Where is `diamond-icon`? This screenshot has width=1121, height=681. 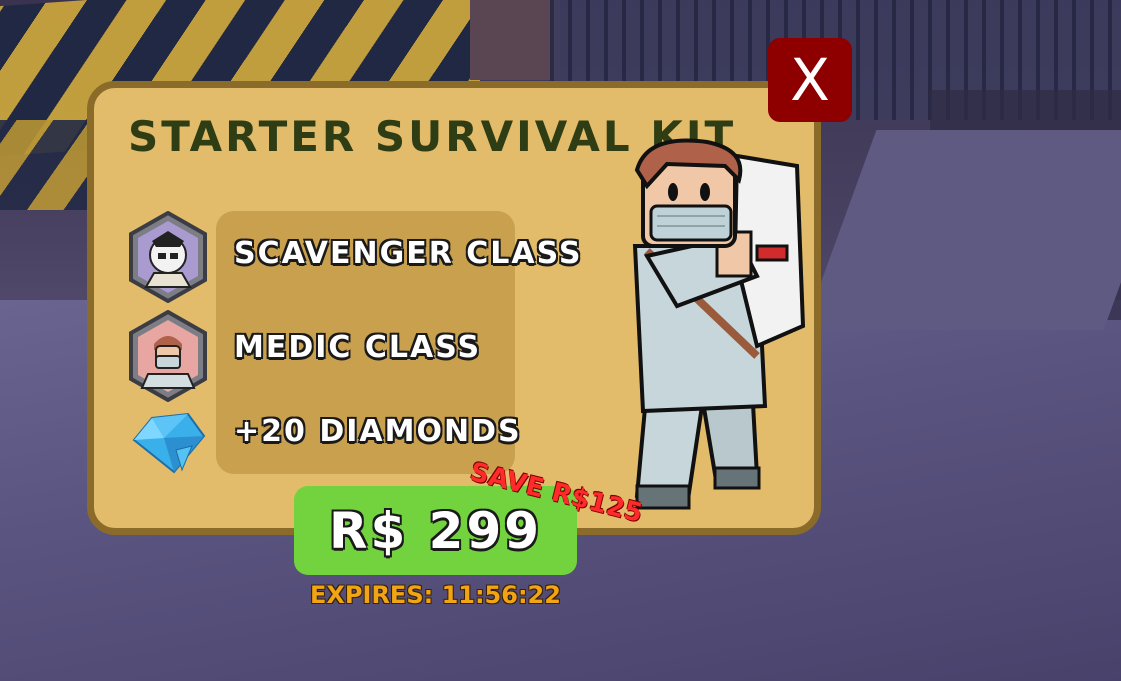
diamond-icon is located at coordinates (169, 443).